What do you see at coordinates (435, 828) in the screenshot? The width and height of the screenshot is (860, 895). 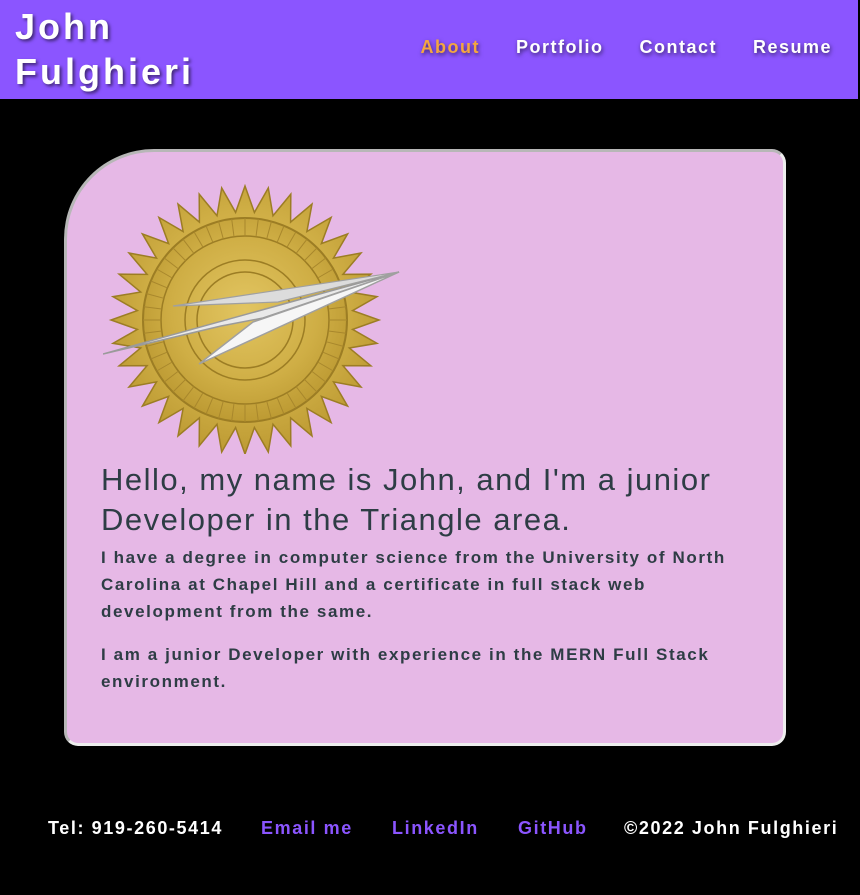 I see `footer-linkedin-link: LinkedIn` at bounding box center [435, 828].